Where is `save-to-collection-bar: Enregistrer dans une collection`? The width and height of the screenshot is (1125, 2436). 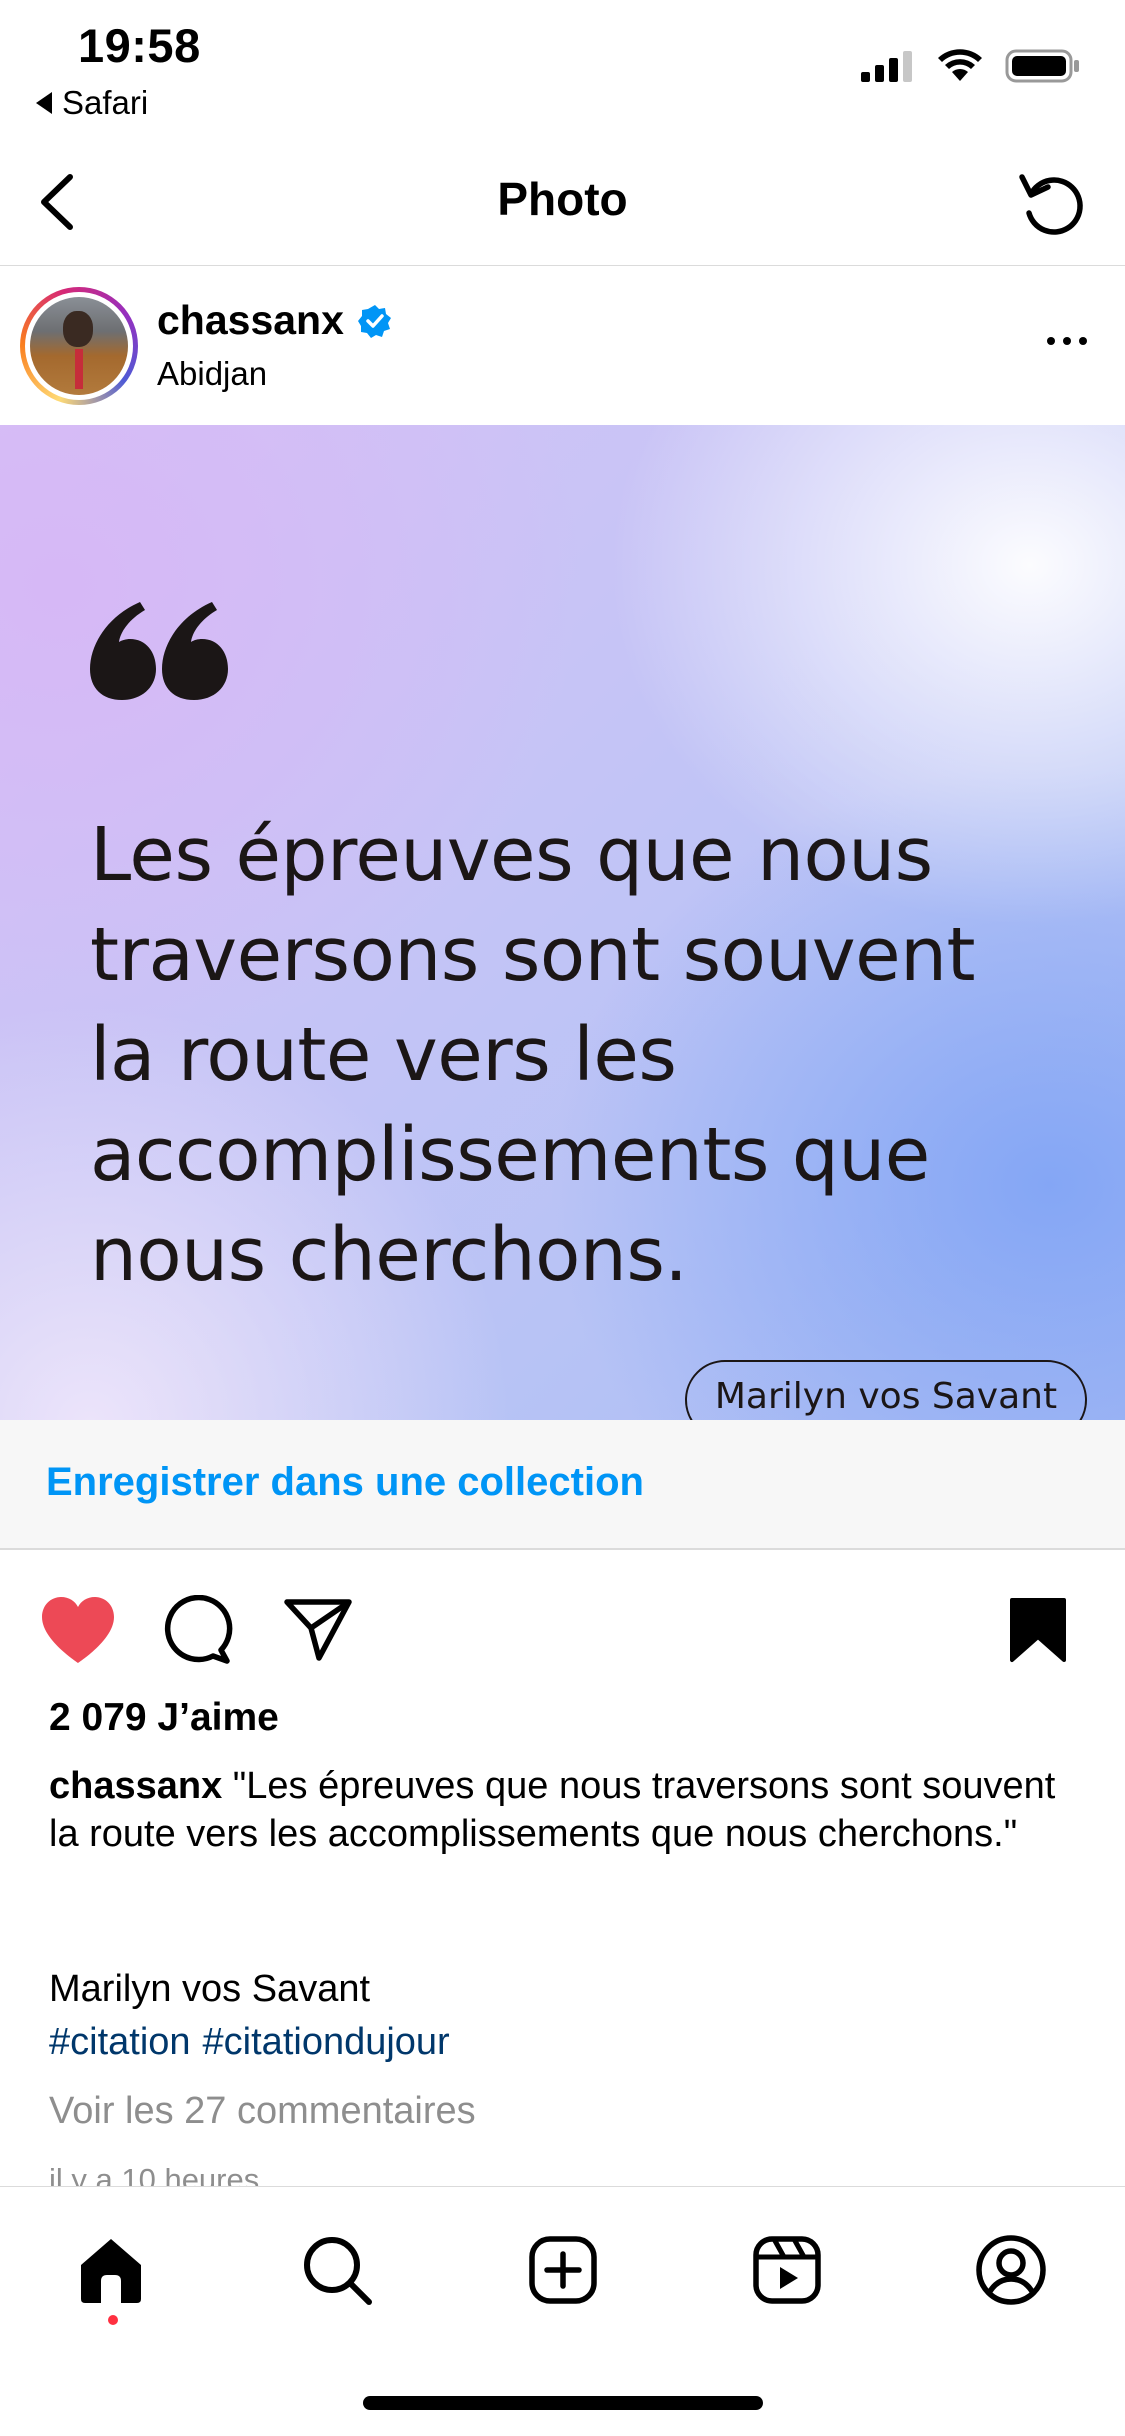
save-to-collection-bar: Enregistrer dans une collection is located at coordinates (562, 1485).